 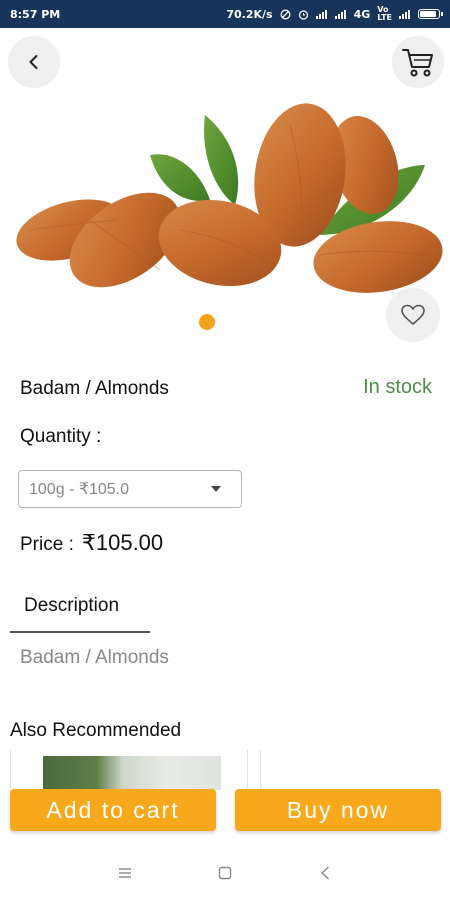 What do you see at coordinates (338, 810) in the screenshot?
I see `buy-now-button: Buy now` at bounding box center [338, 810].